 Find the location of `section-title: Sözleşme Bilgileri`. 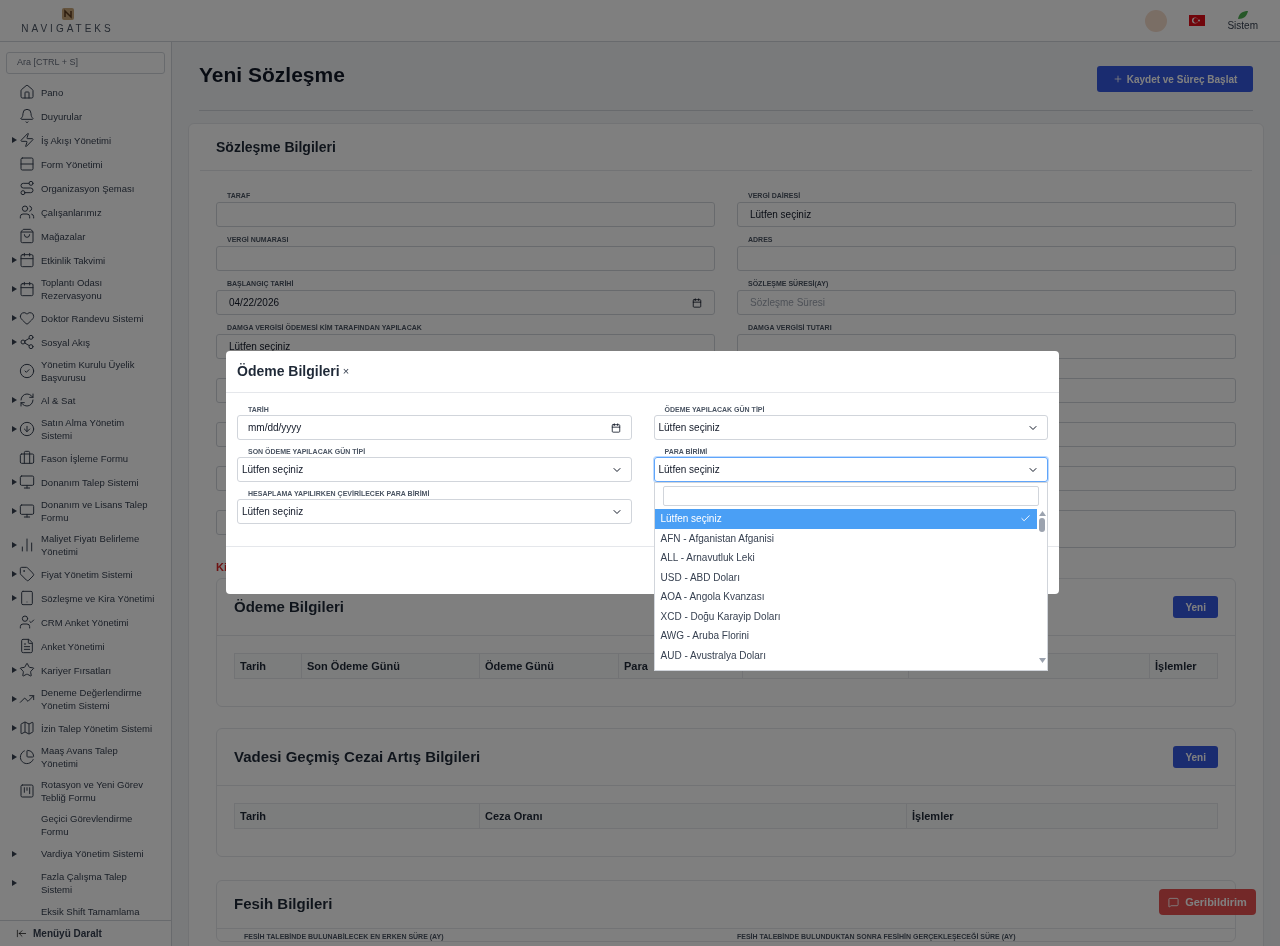

section-title: Sözleşme Bilgileri is located at coordinates (276, 147).